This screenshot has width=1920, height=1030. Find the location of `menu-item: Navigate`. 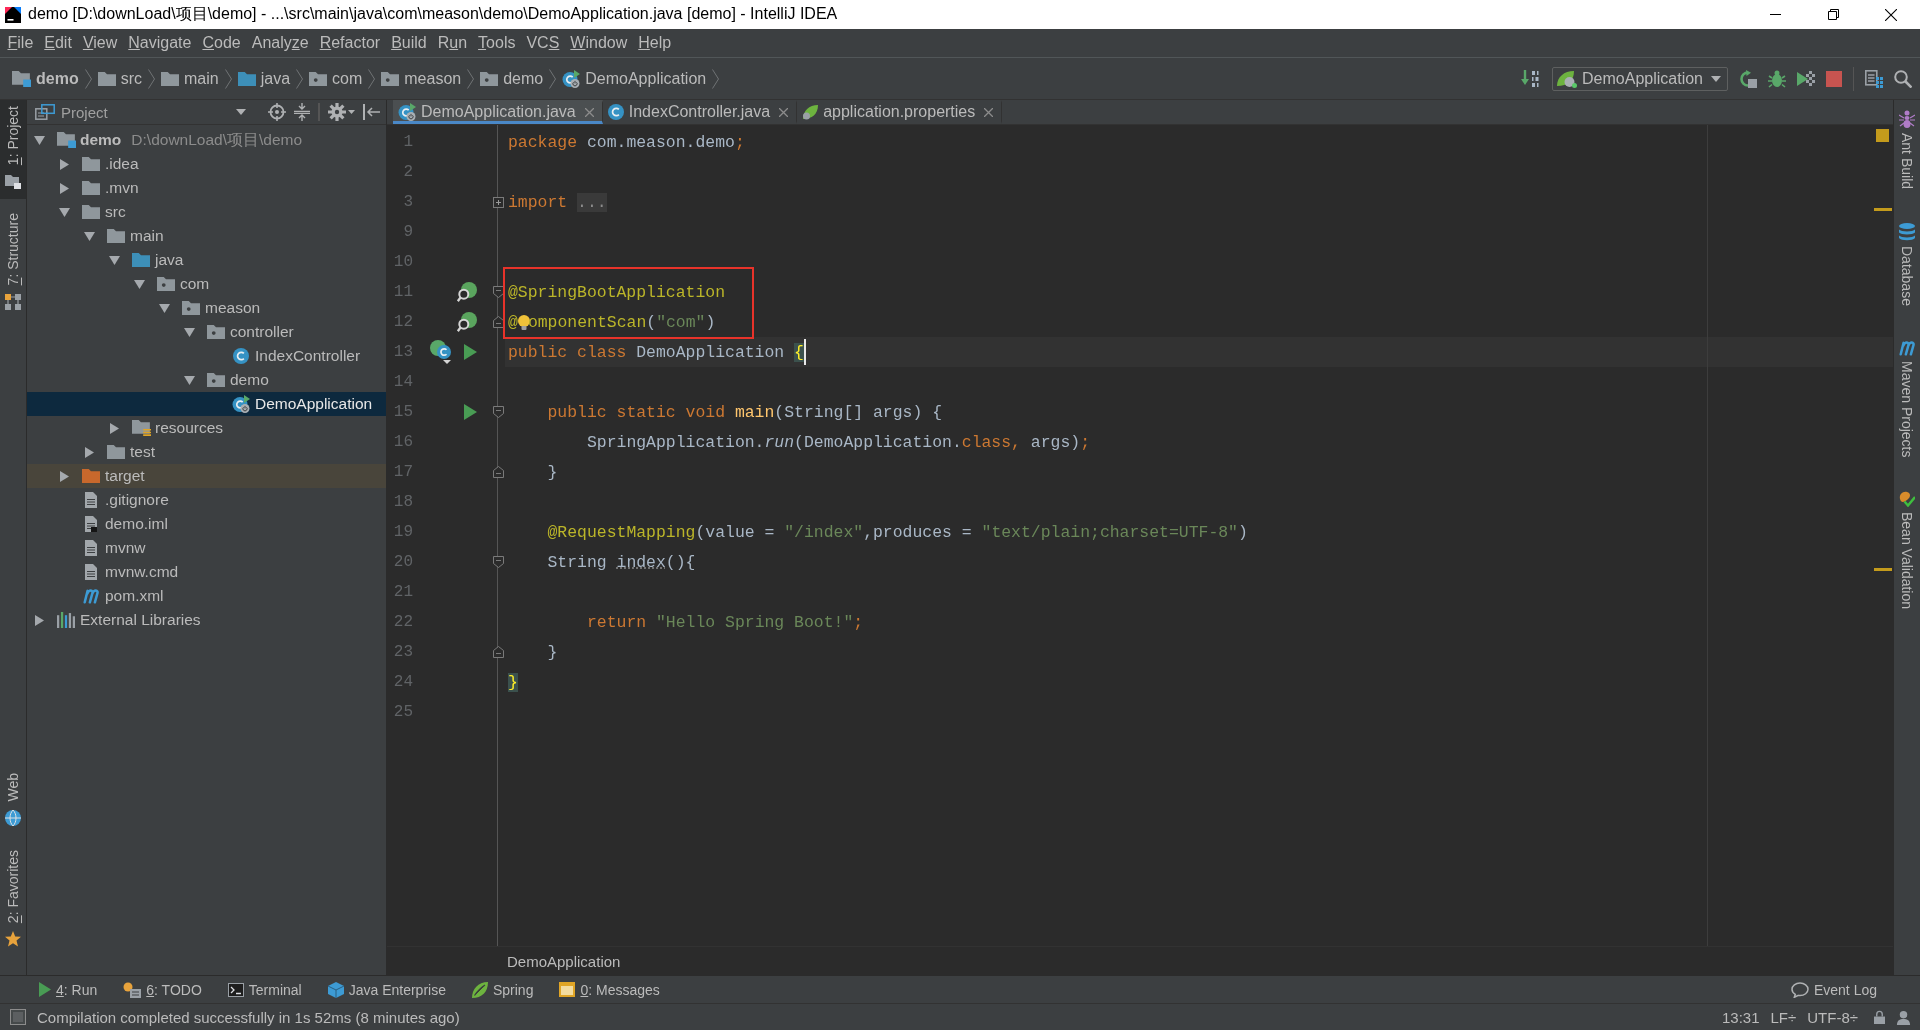

menu-item: Navigate is located at coordinates (159, 43).